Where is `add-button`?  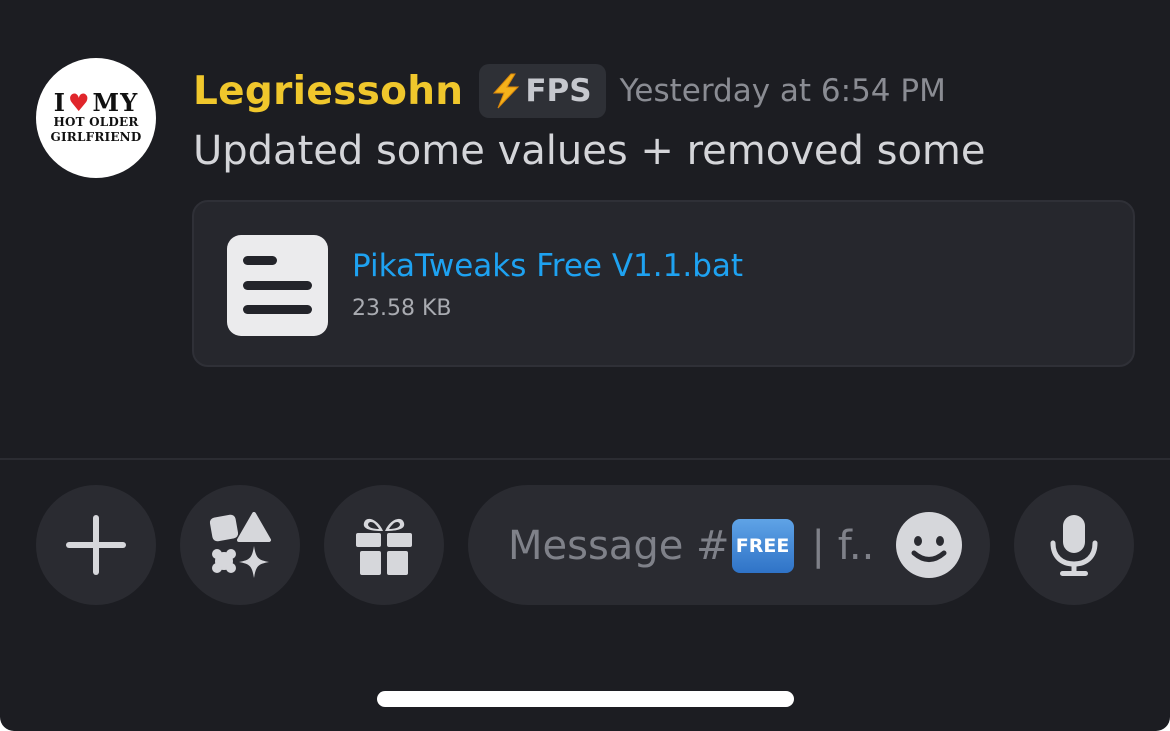 add-button is located at coordinates (96, 545).